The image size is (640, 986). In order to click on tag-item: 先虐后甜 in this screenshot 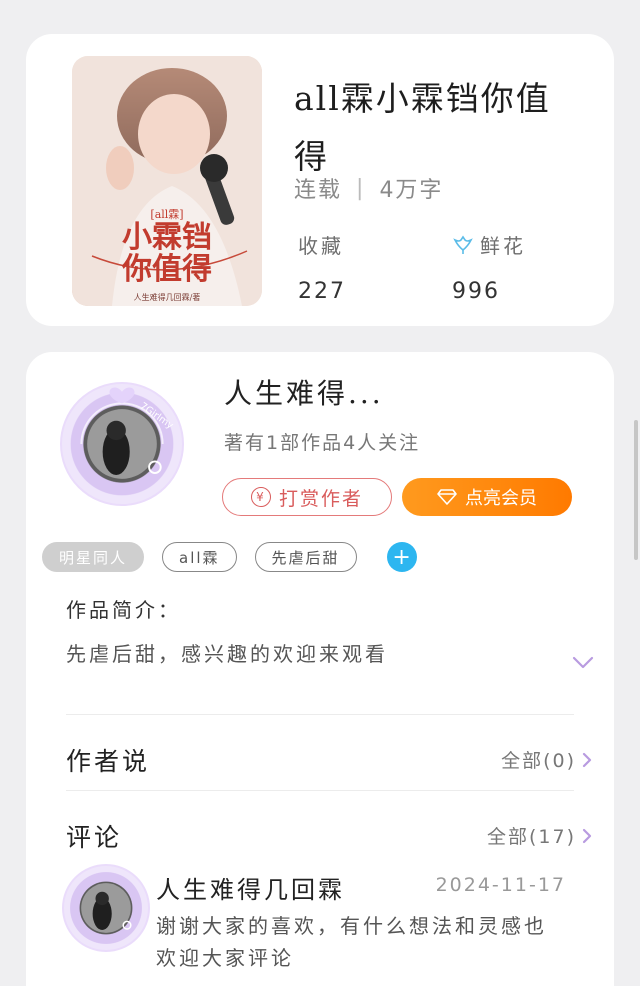, I will do `click(305, 557)`.